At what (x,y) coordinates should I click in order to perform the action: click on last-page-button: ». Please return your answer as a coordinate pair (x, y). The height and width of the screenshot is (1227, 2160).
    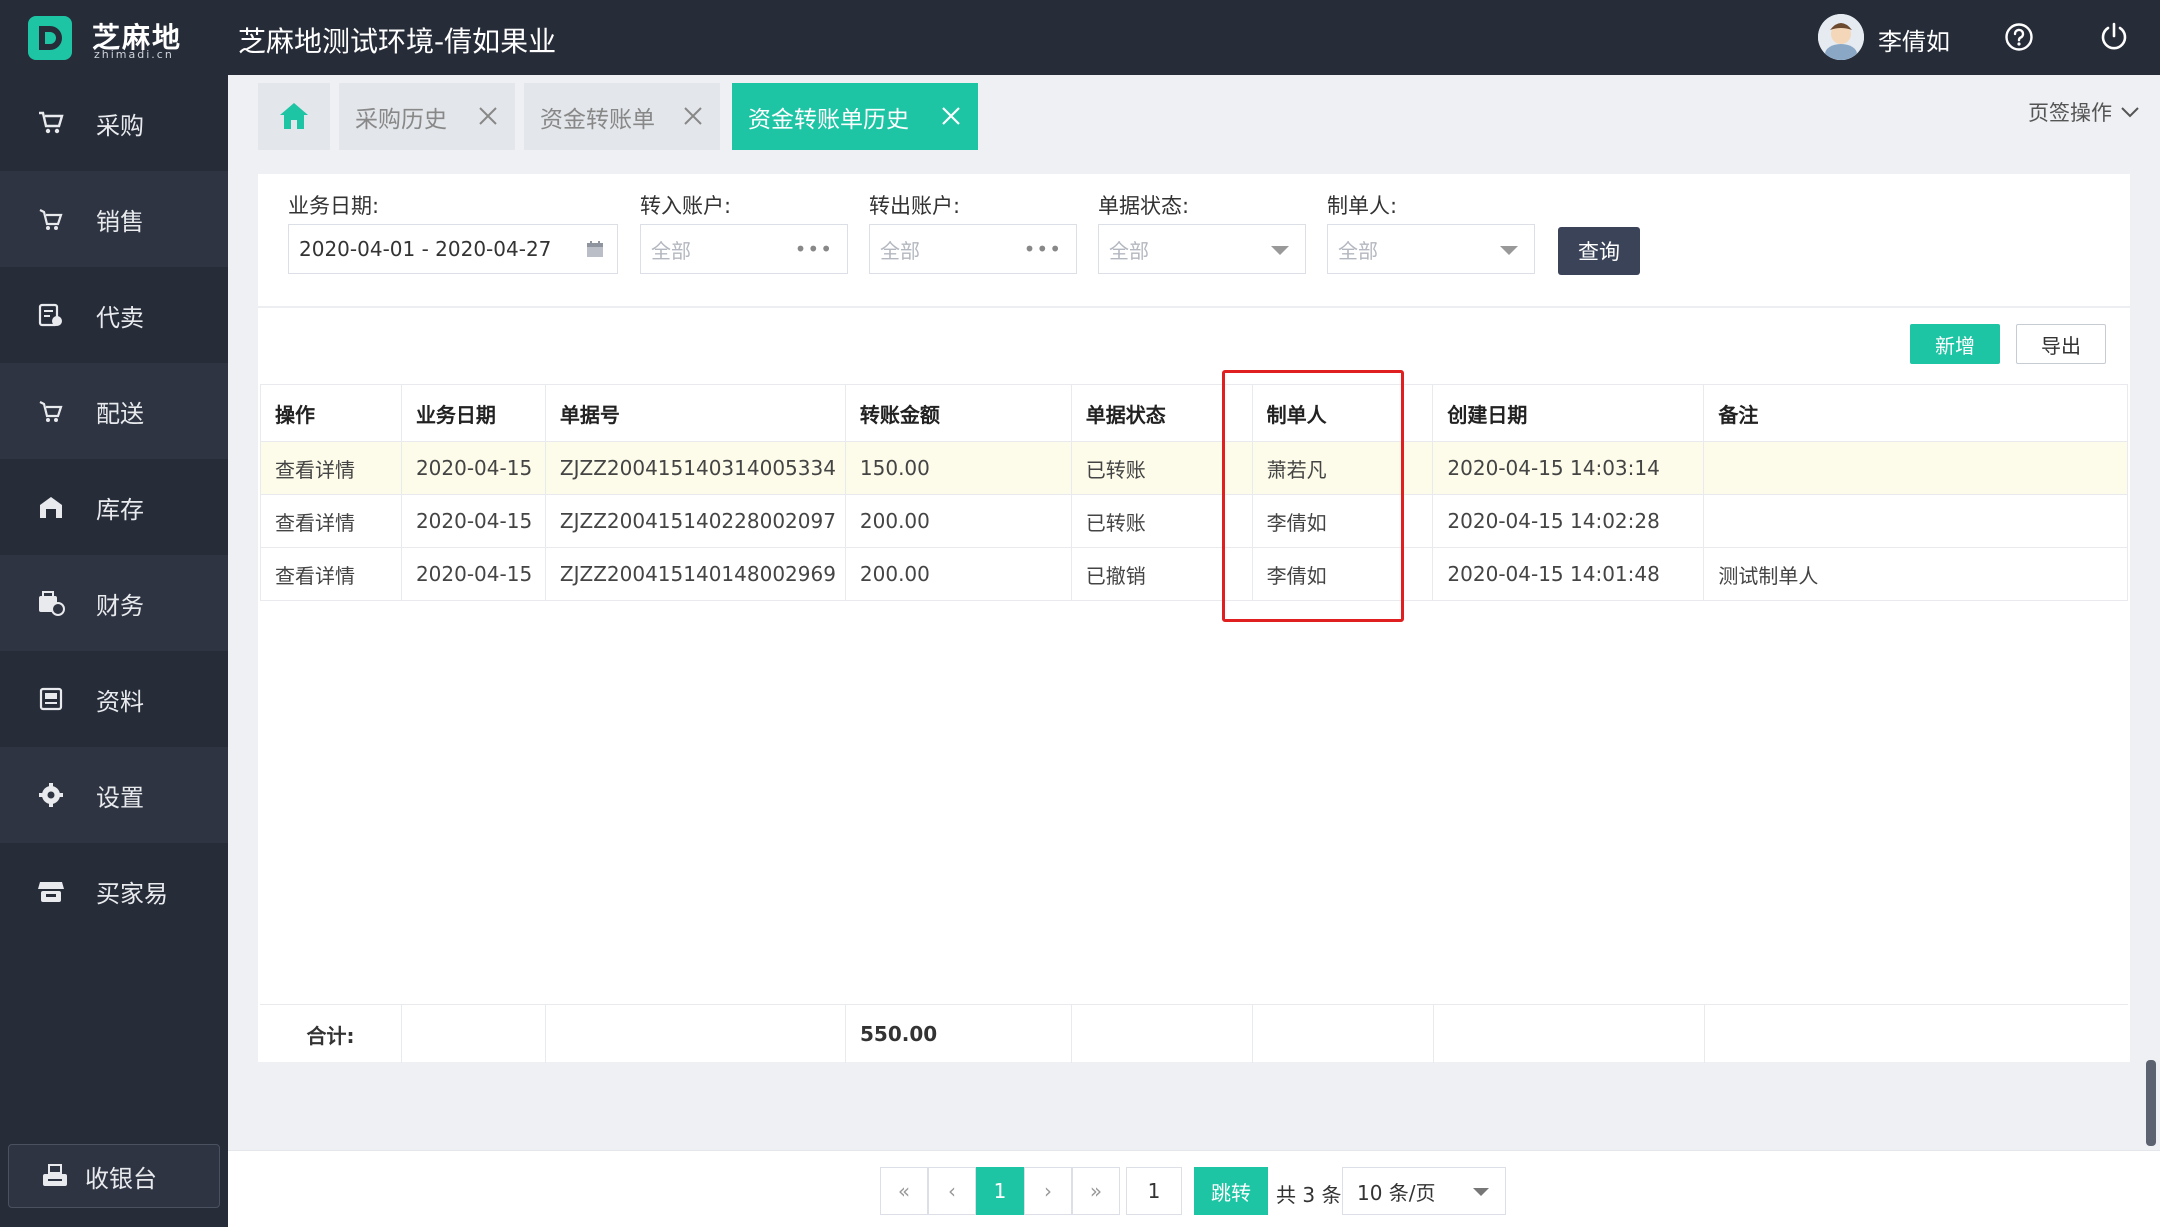
    Looking at the image, I should click on (1096, 1191).